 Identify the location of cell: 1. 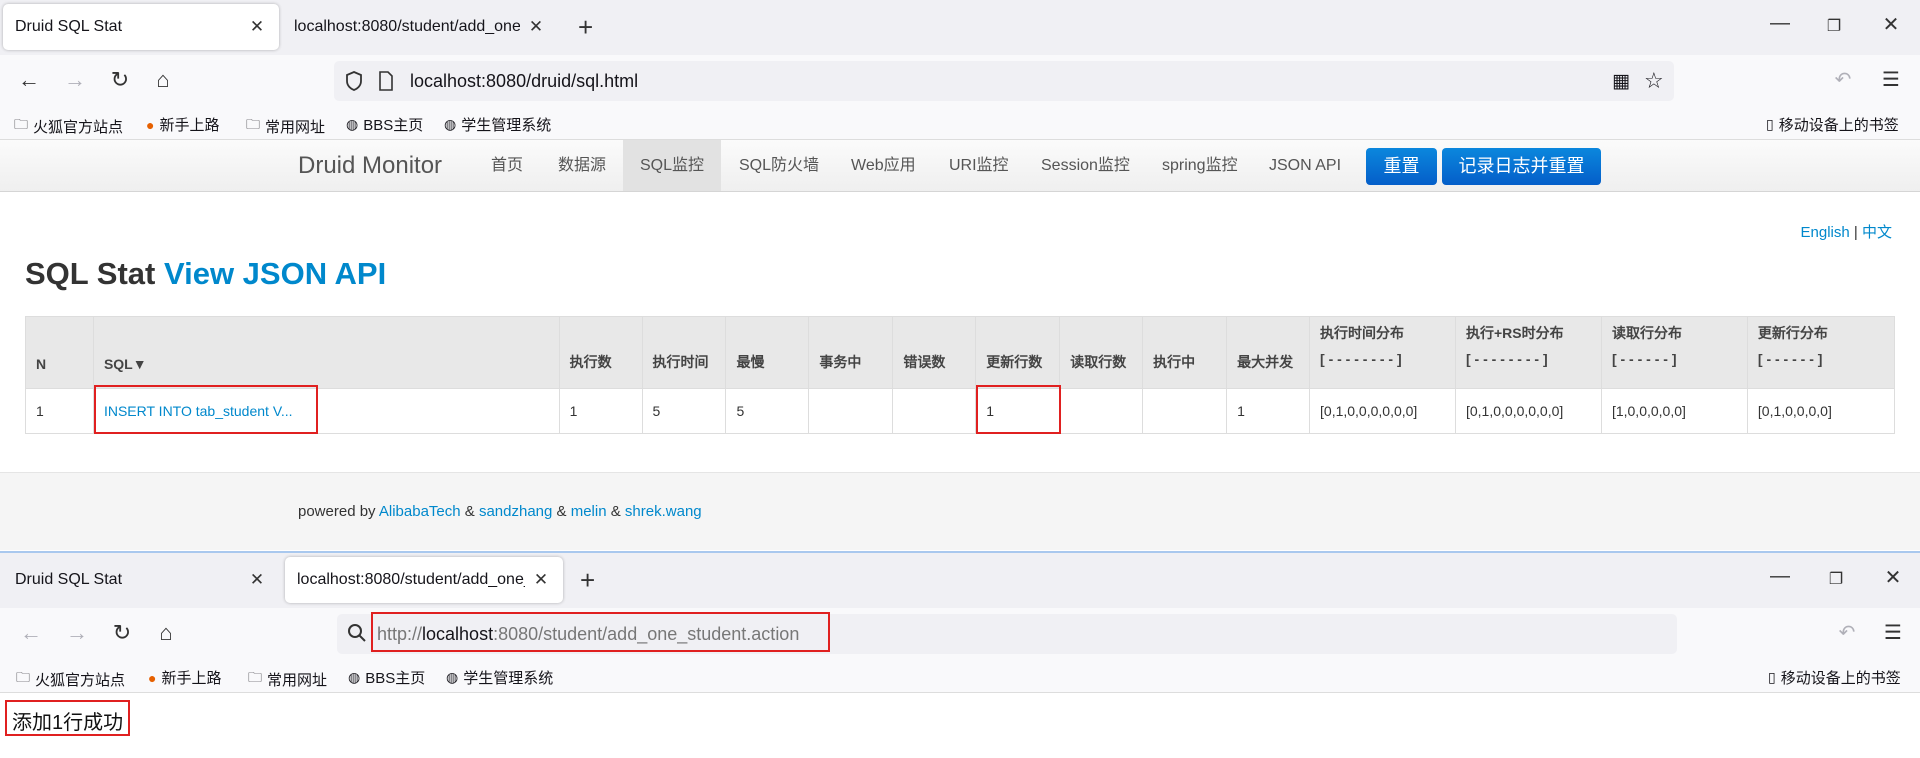
(600, 411).